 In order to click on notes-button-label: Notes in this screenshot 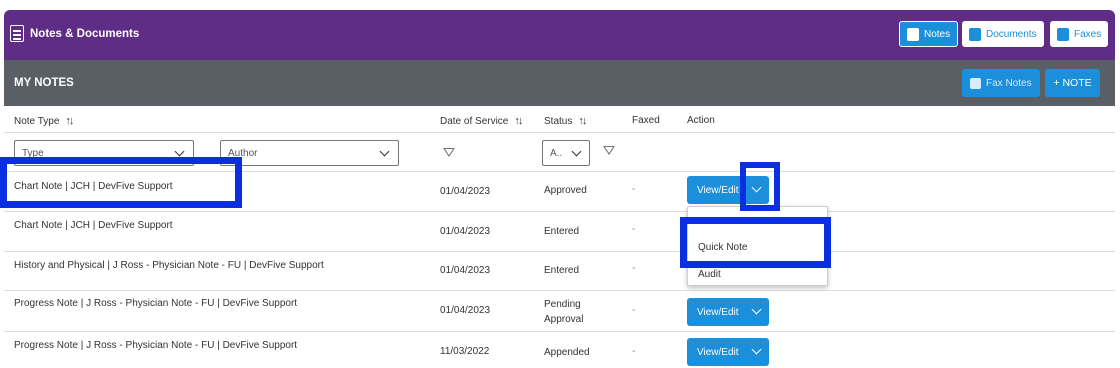, I will do `click(937, 34)`.